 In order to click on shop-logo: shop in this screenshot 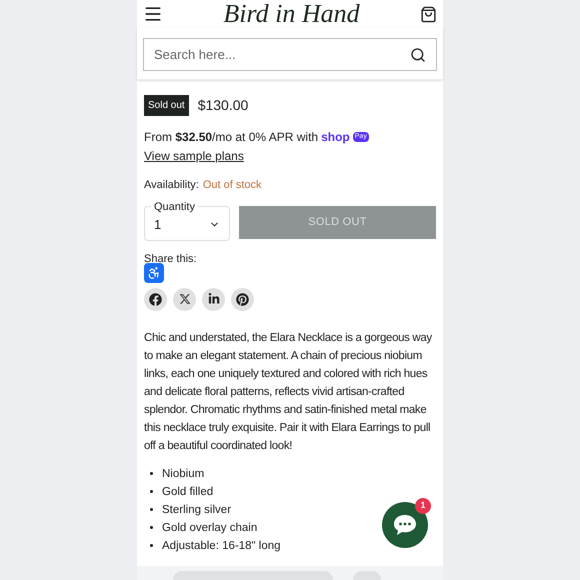, I will do `click(335, 137)`.